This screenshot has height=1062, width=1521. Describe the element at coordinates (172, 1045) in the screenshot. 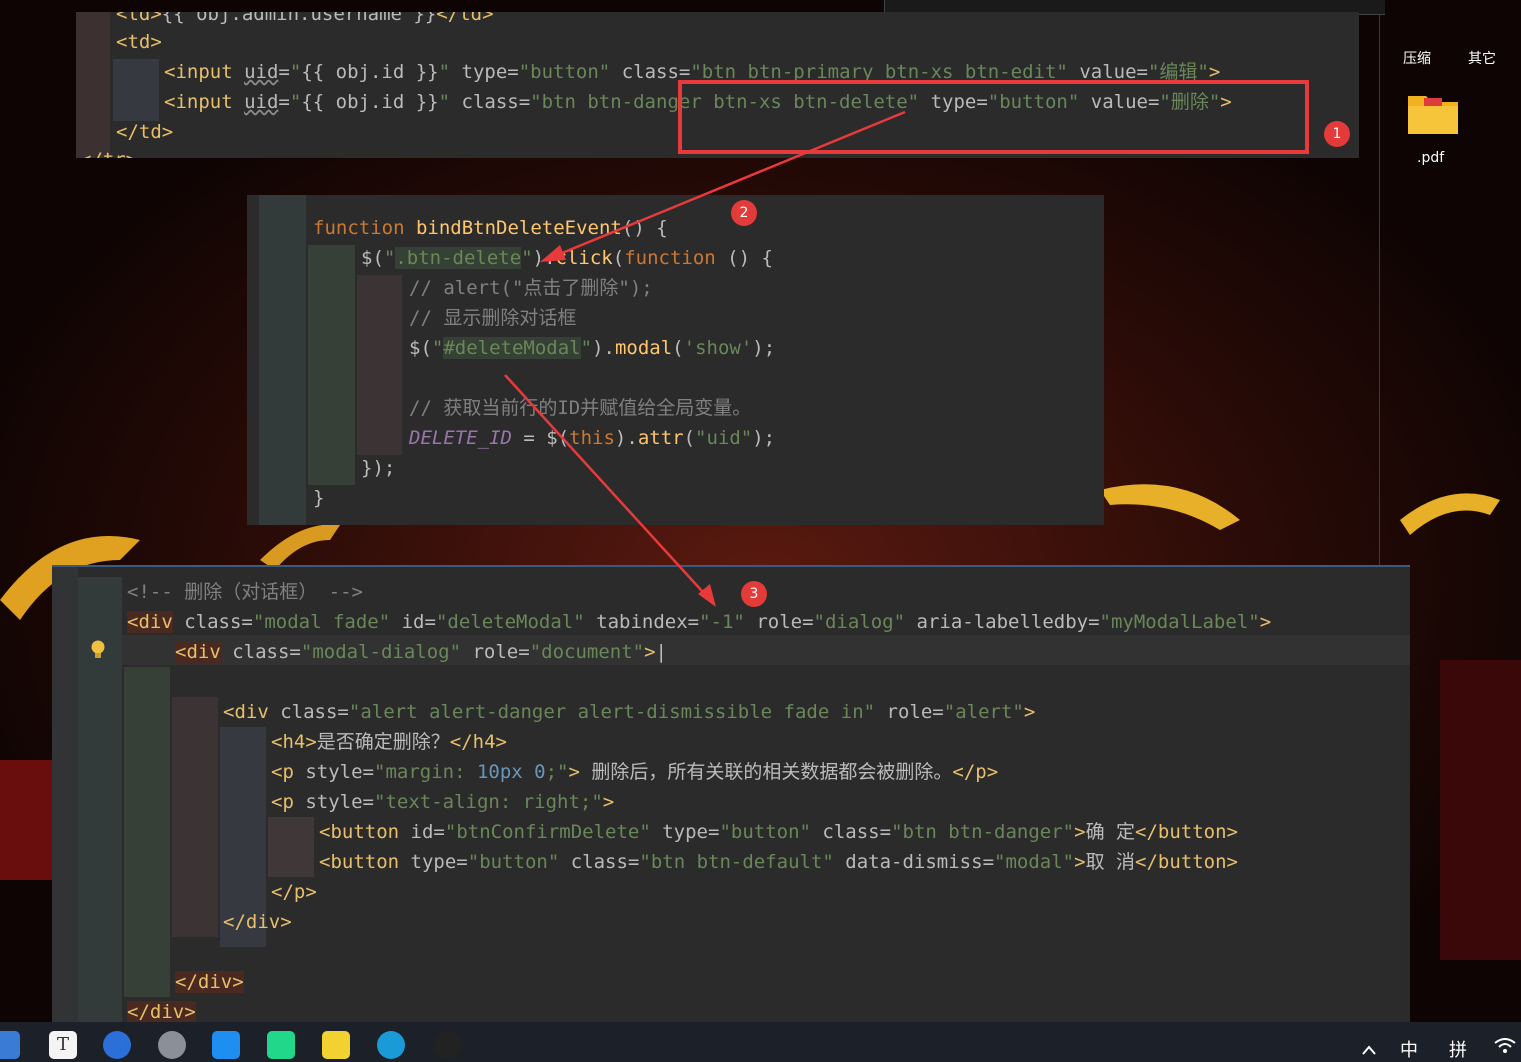

I see `settings-icon` at that location.